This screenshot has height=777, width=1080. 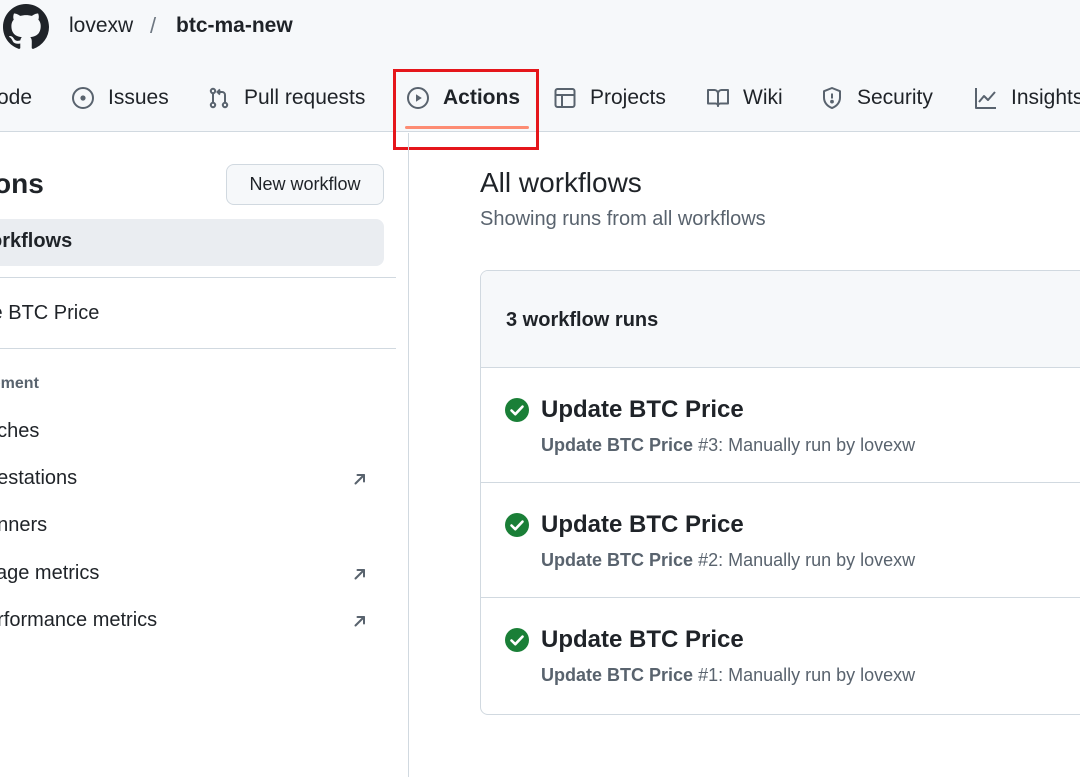 I want to click on sidebar-item-all-workflows: orkflows, so click(x=192, y=242).